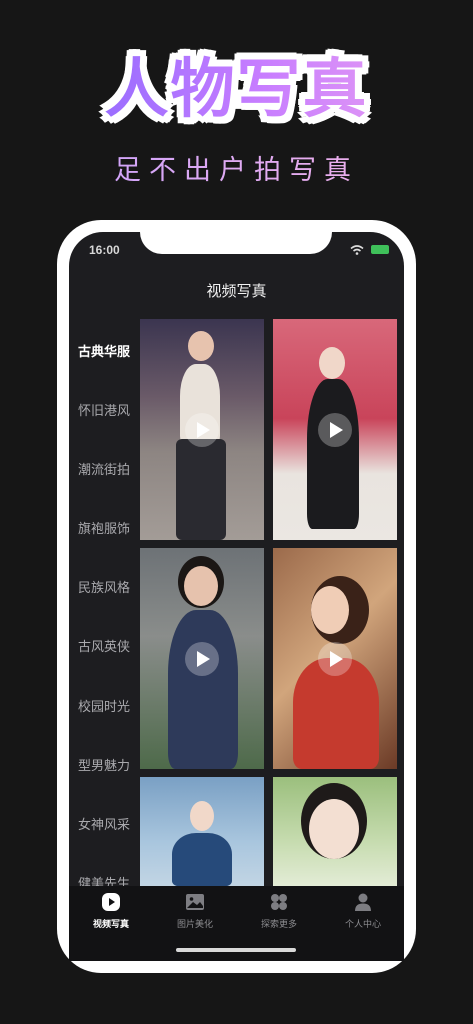  What do you see at coordinates (363, 902) in the screenshot?
I see `person-icon` at bounding box center [363, 902].